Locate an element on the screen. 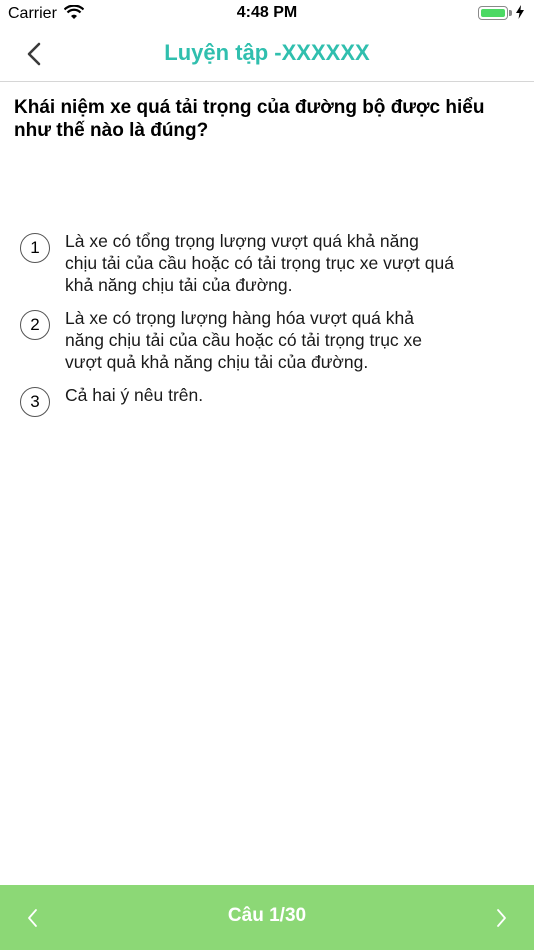 Image resolution: width=534 pixels, height=950 pixels. bottom-navigation-bar: Câu 1/30 is located at coordinates (267, 917).